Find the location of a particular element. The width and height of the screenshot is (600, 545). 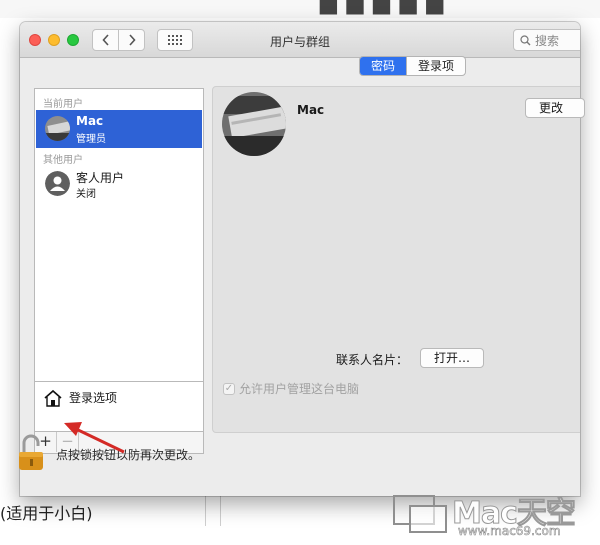

background-text: (适用于小白) is located at coordinates (46, 513).